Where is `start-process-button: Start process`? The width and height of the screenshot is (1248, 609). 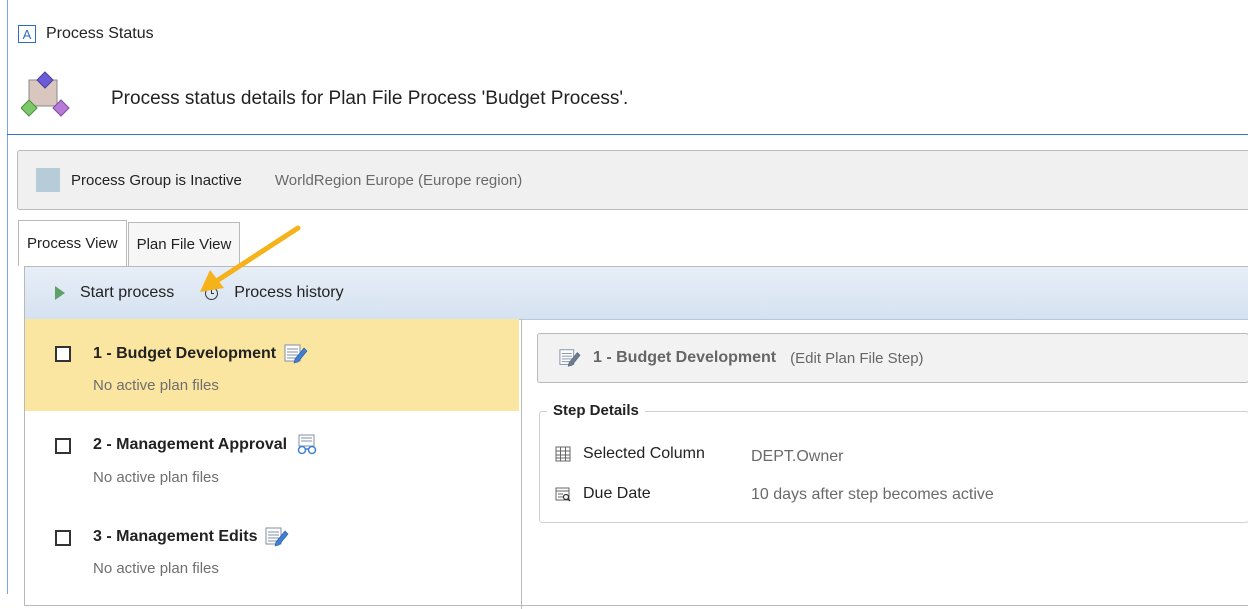
start-process-button: Start process is located at coordinates (99, 293).